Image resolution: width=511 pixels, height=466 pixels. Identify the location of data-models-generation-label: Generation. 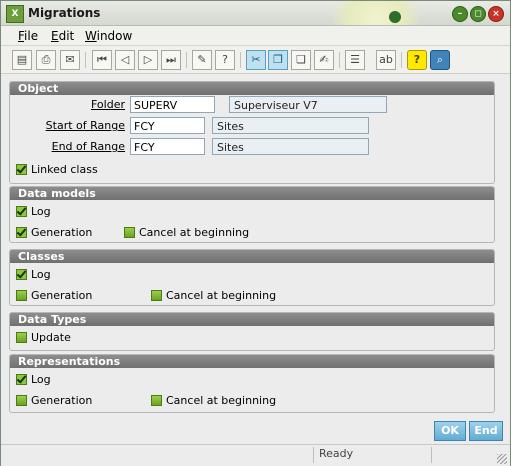
(62, 232).